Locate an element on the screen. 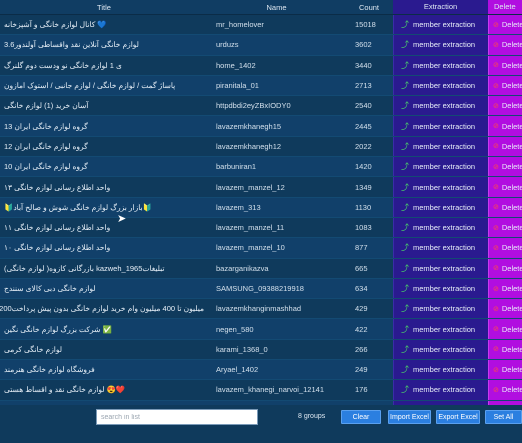 Image resolution: width=522 pixels, height=443 pixels. header-name: Name is located at coordinates (276, 7).